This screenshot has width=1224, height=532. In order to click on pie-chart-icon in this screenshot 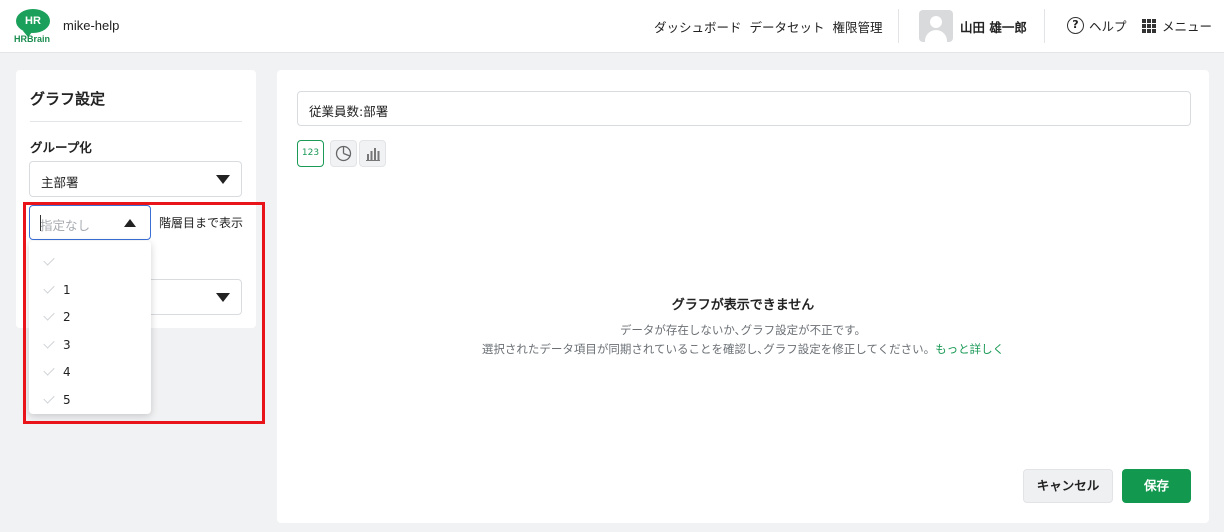, I will do `click(343, 153)`.